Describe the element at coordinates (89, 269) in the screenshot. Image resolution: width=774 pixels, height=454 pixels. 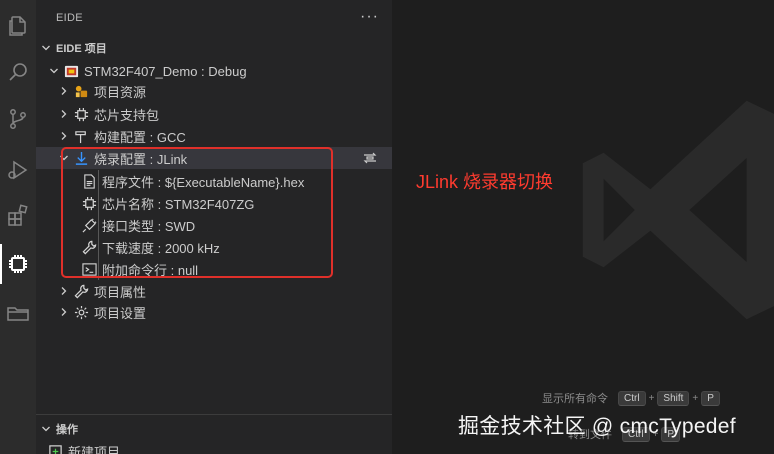
I see `terminal-icon` at that location.